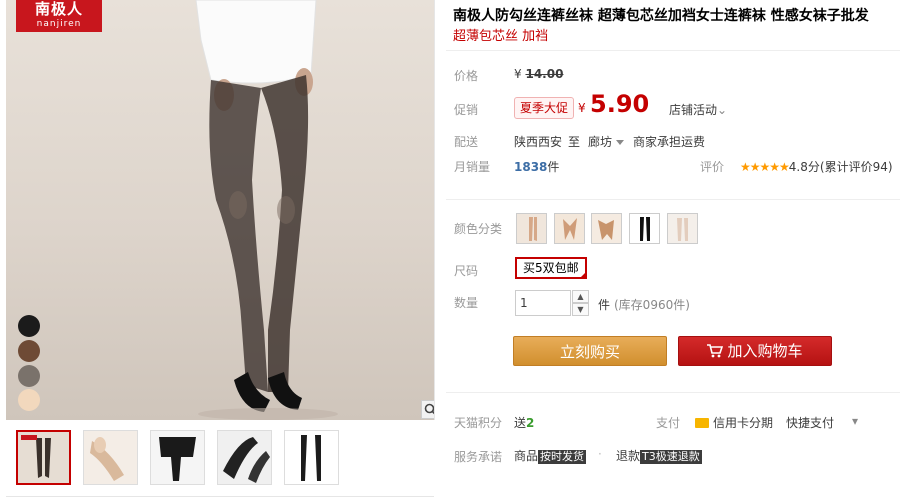  I want to click on store-promo-label: 店铺活动, so click(693, 110).